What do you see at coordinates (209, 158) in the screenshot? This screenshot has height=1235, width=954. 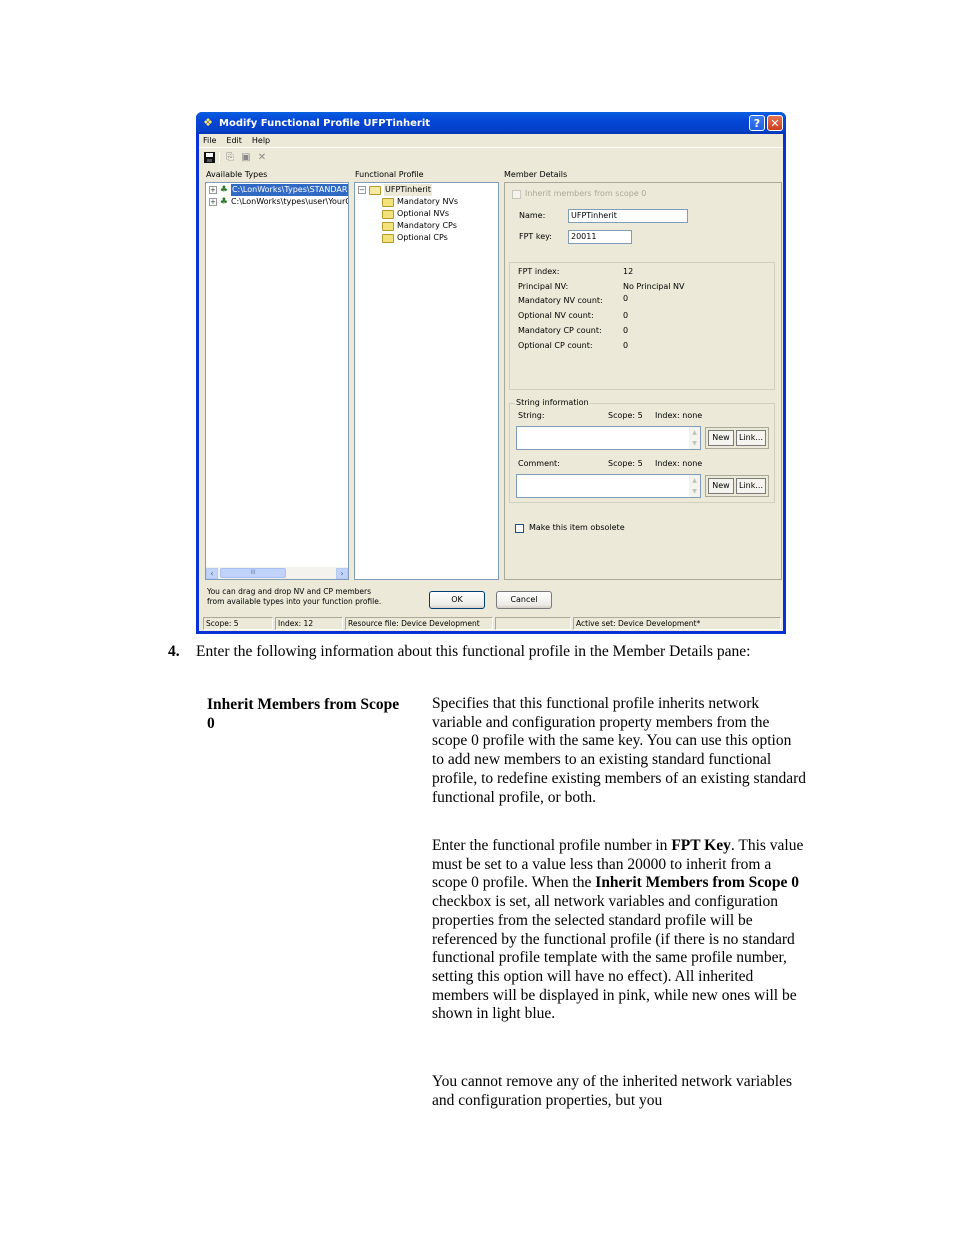 I see `save-icon` at bounding box center [209, 158].